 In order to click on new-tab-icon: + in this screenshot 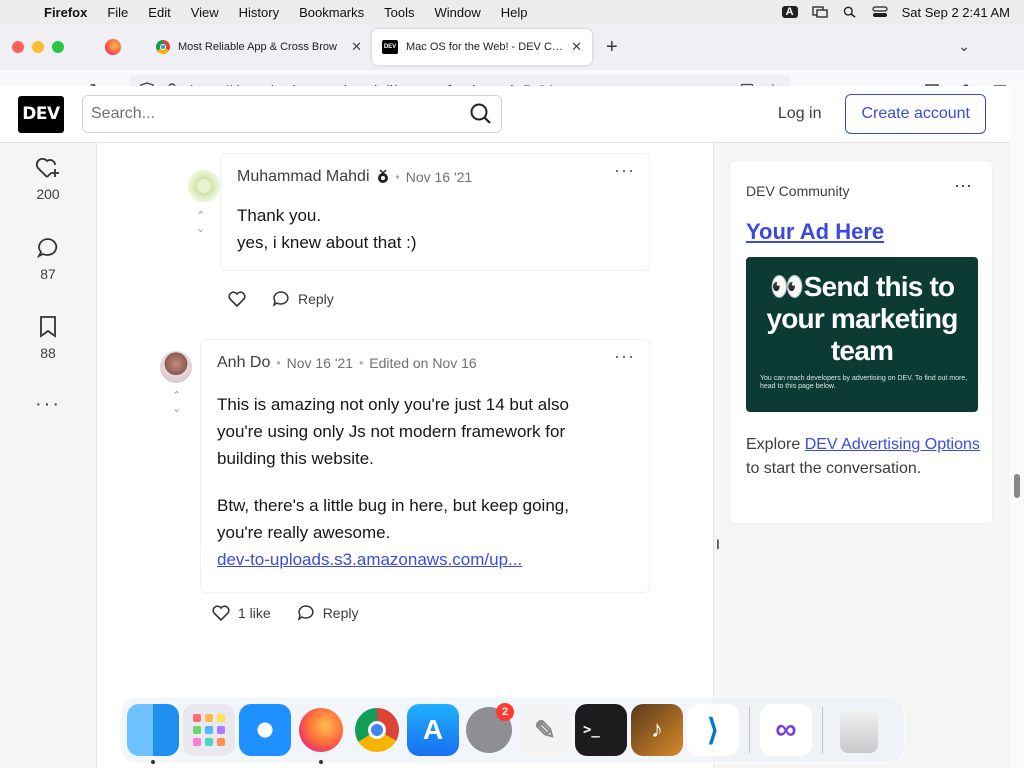, I will do `click(612, 47)`.